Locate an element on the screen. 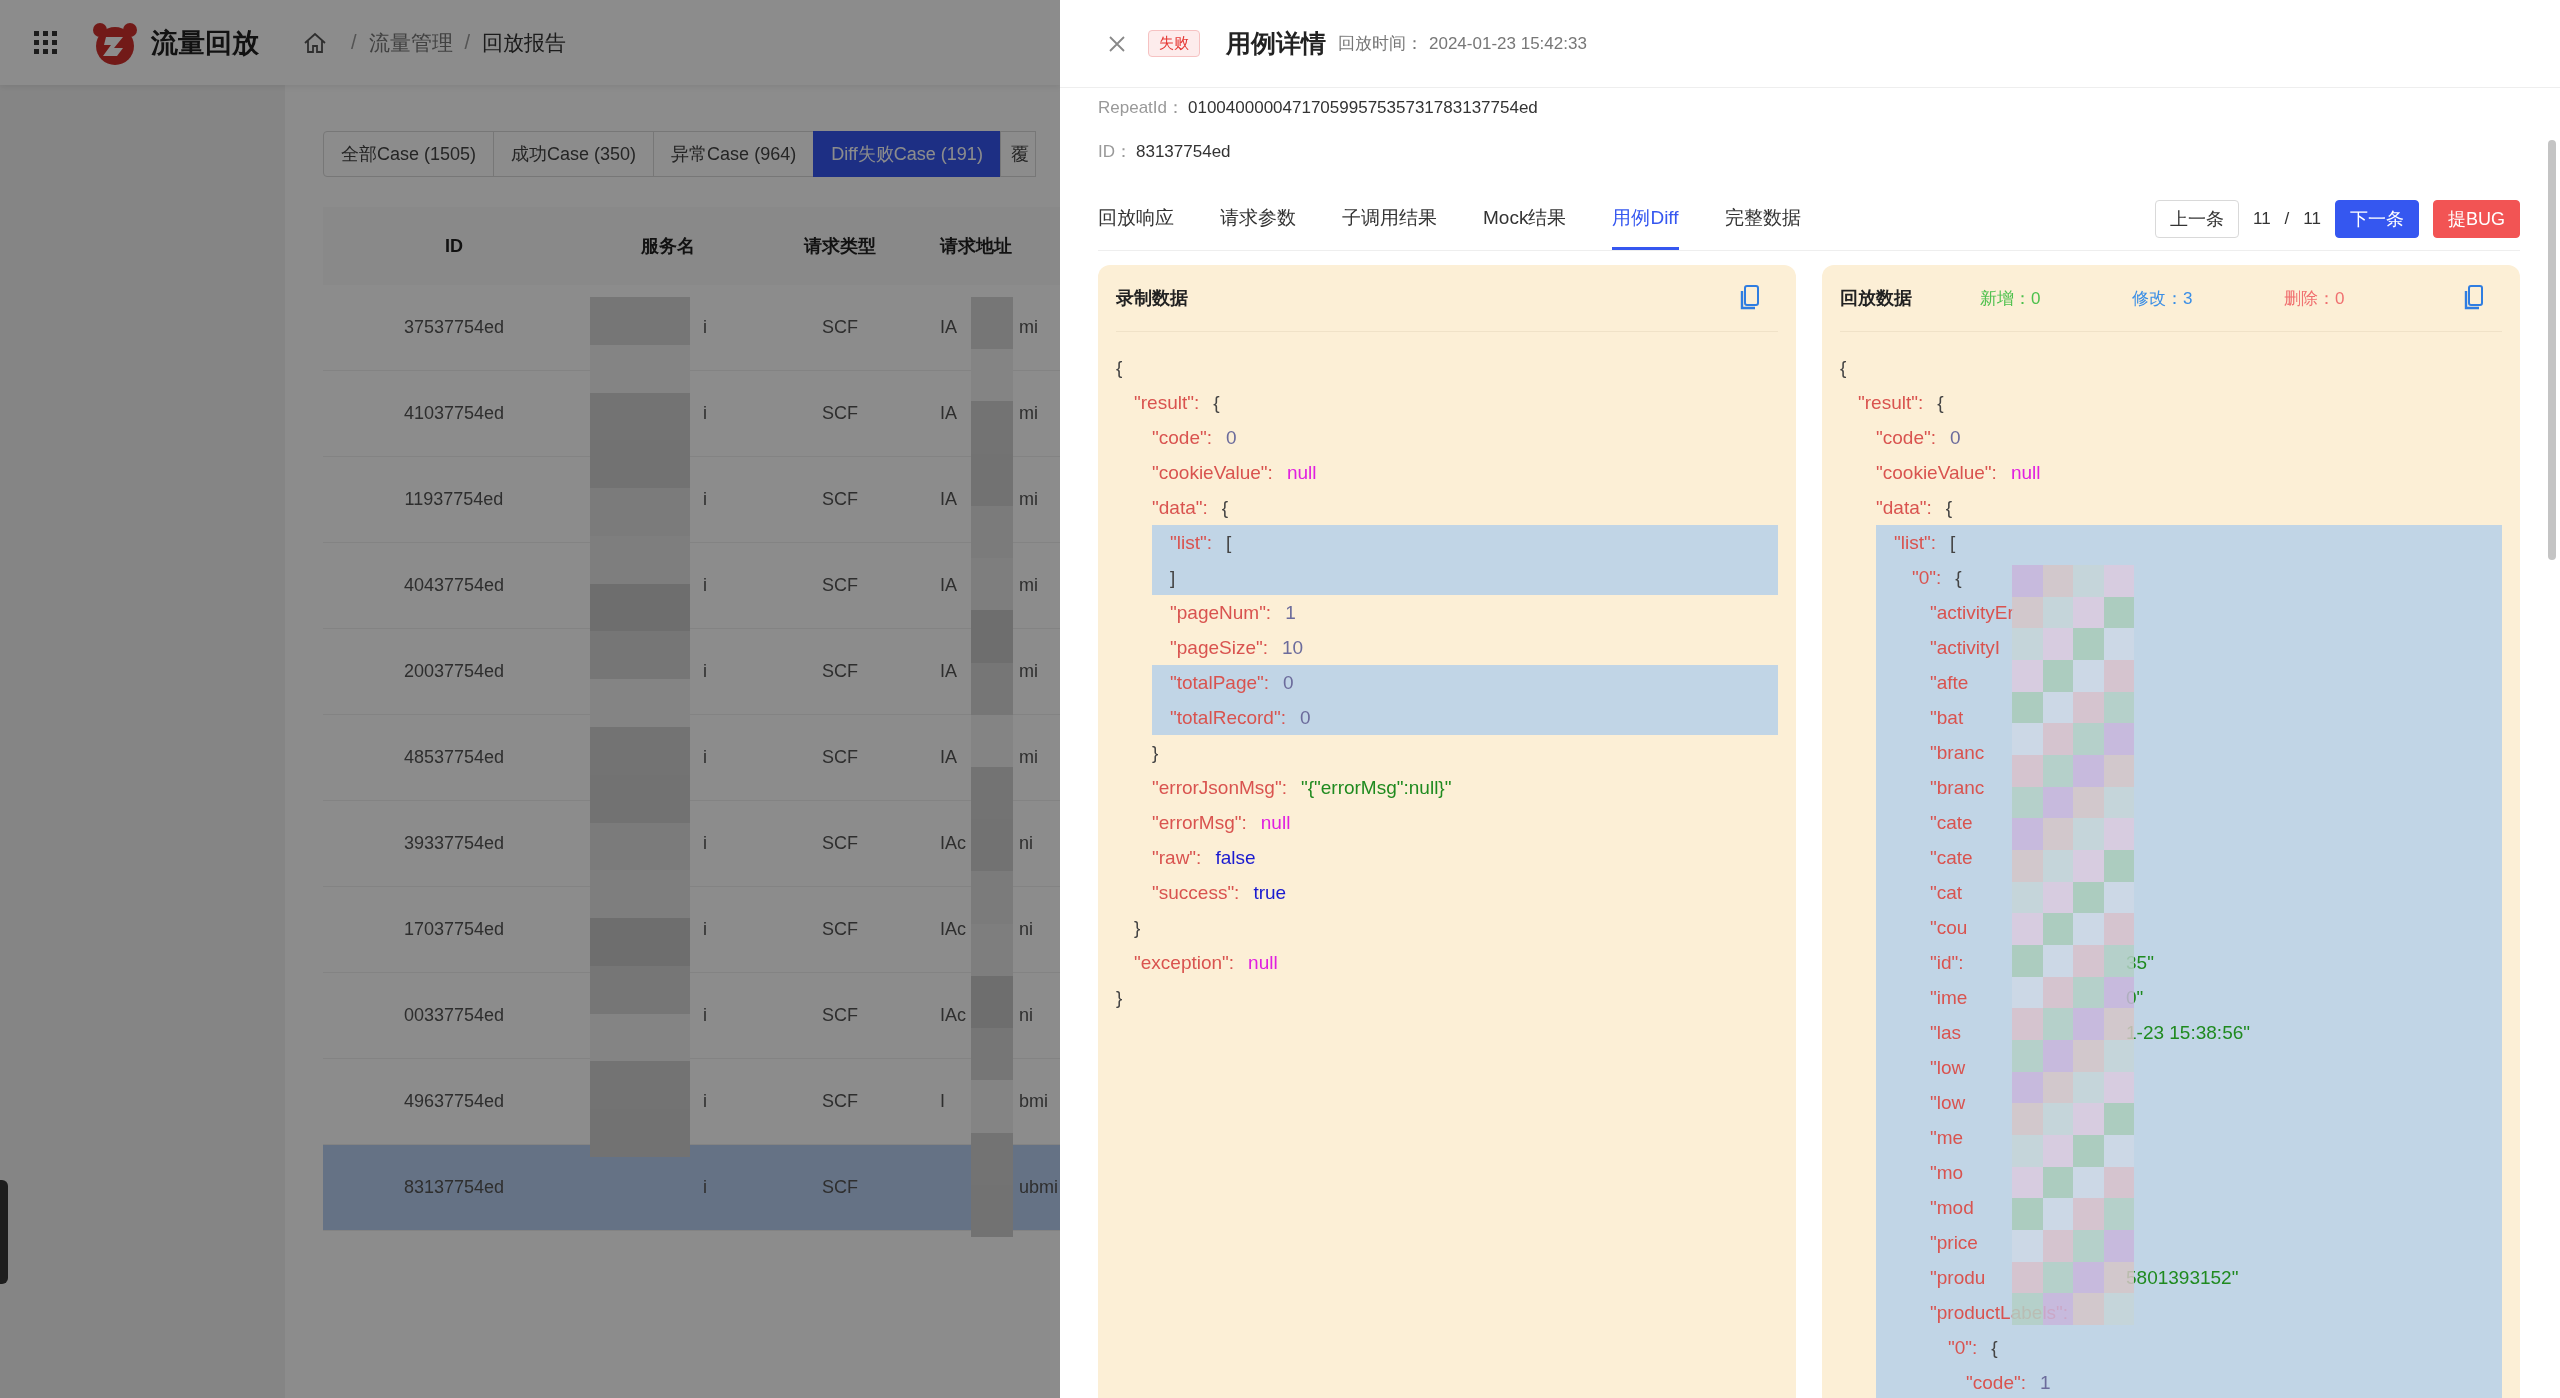 This screenshot has width=2560, height=1398. previous-button: 上一条 is located at coordinates (2196, 219).